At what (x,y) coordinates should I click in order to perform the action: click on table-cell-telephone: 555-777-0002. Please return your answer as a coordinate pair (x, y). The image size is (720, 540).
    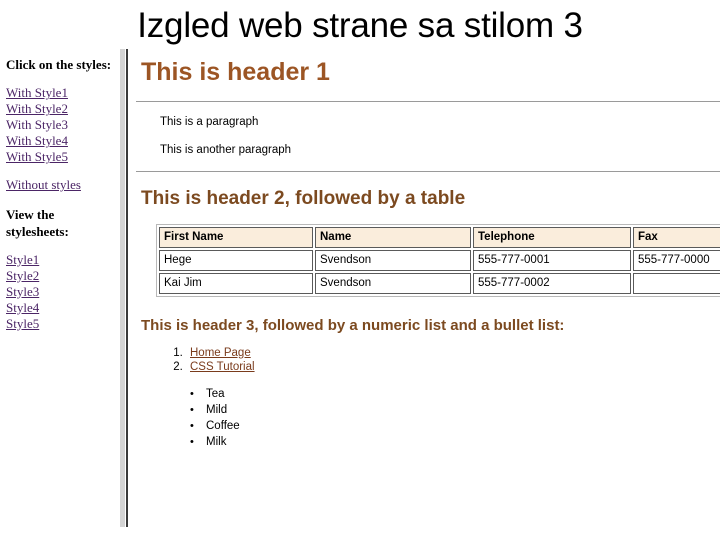
    Looking at the image, I should click on (552, 283).